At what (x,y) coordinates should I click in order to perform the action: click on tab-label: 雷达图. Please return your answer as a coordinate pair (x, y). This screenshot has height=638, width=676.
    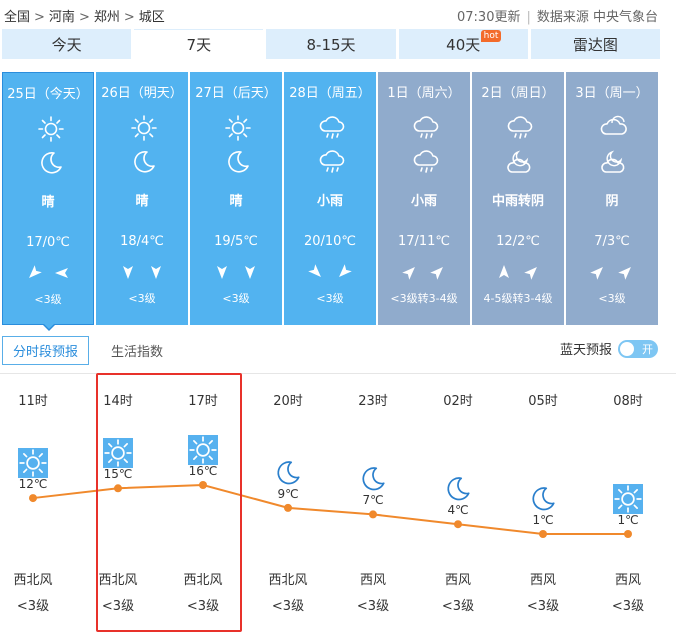
    Looking at the image, I should click on (595, 44).